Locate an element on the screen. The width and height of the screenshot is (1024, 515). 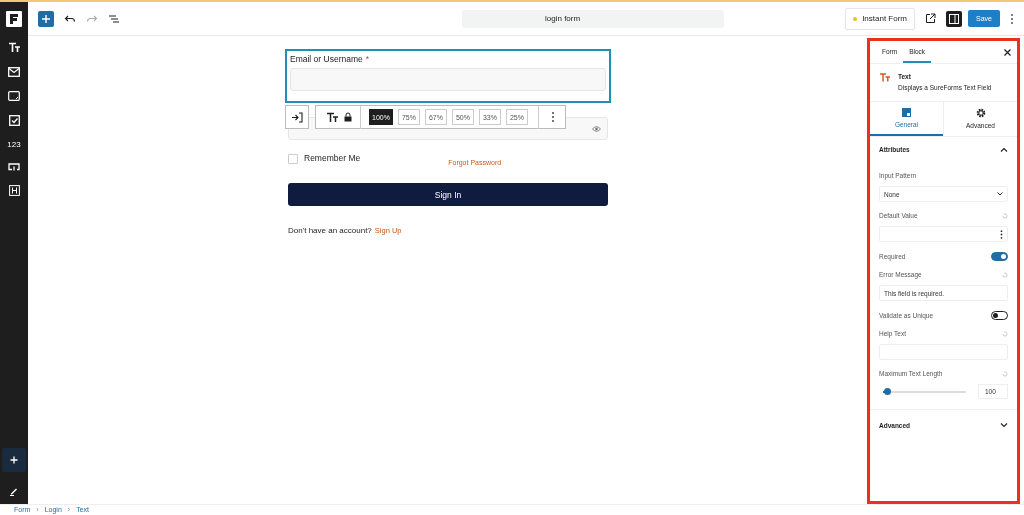
field-label: Email or Username * is located at coordinates (330, 59).